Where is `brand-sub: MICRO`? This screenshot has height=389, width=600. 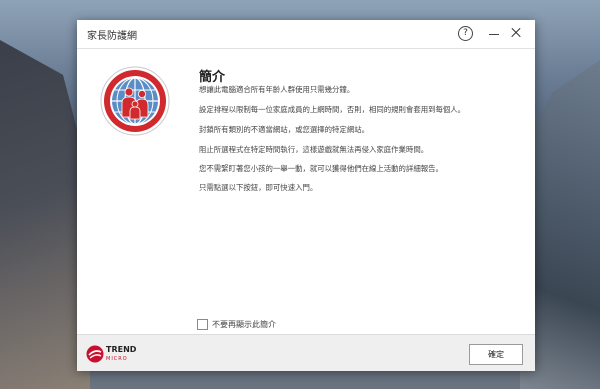 brand-sub: MICRO is located at coordinates (117, 359).